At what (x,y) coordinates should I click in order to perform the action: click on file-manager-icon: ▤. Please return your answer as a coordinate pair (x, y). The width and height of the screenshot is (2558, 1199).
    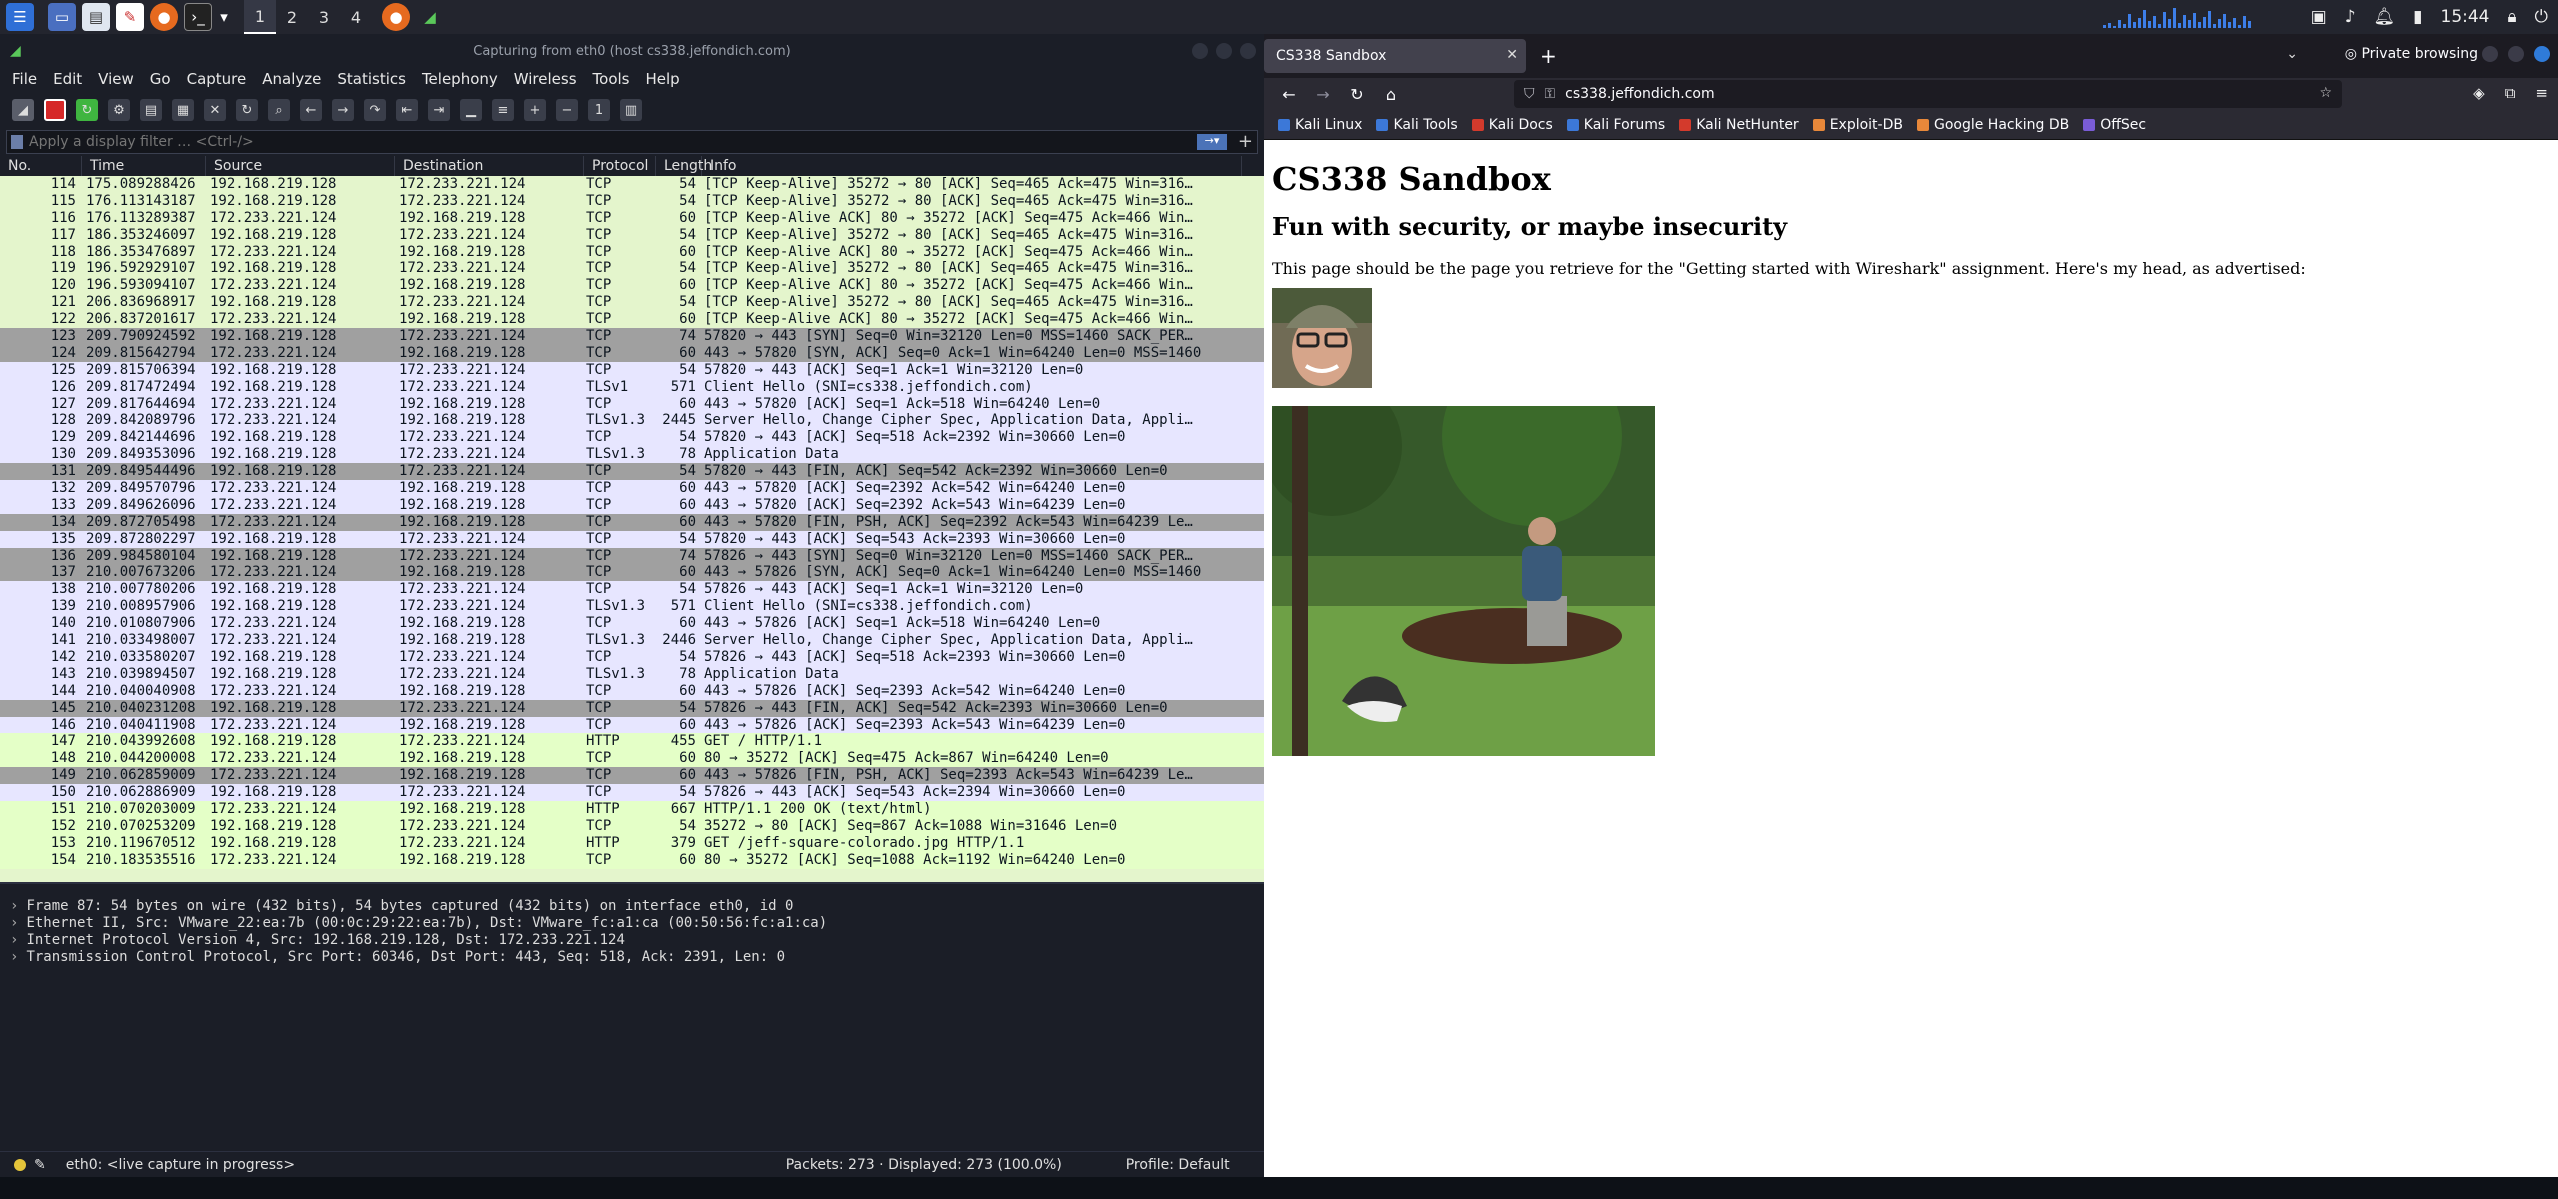
    Looking at the image, I should click on (96, 17).